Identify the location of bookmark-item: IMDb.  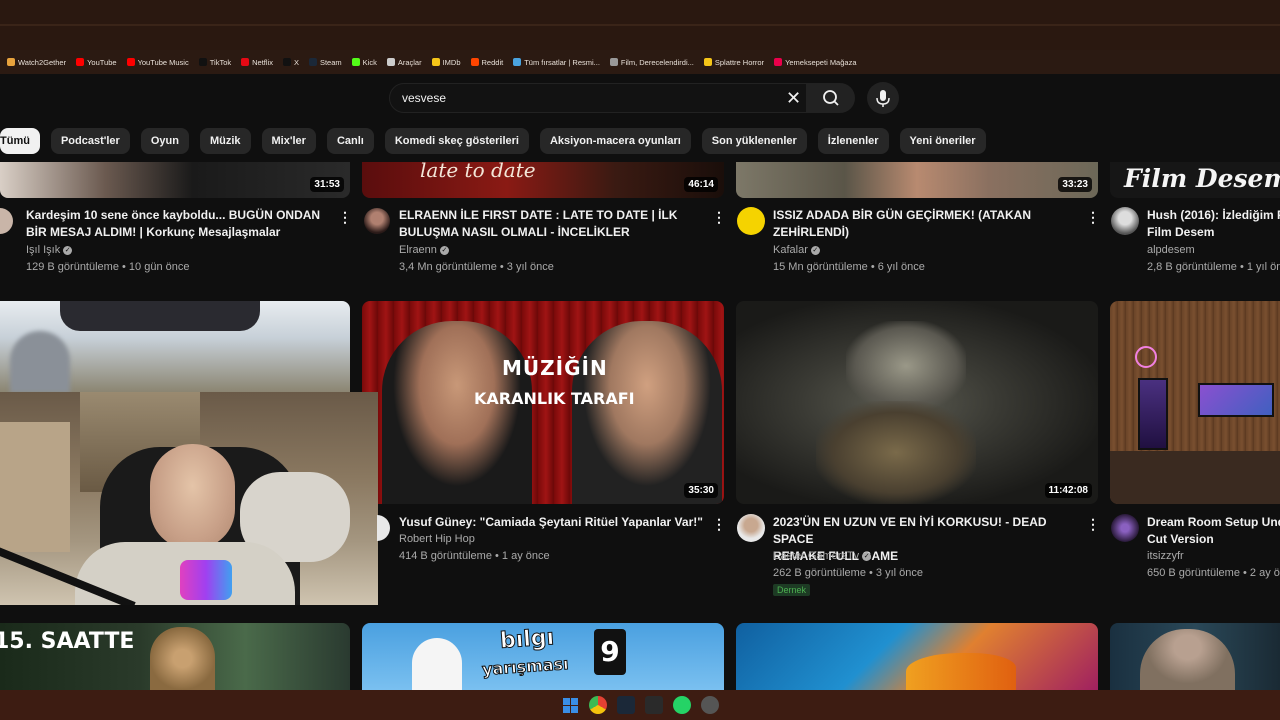
(446, 62).